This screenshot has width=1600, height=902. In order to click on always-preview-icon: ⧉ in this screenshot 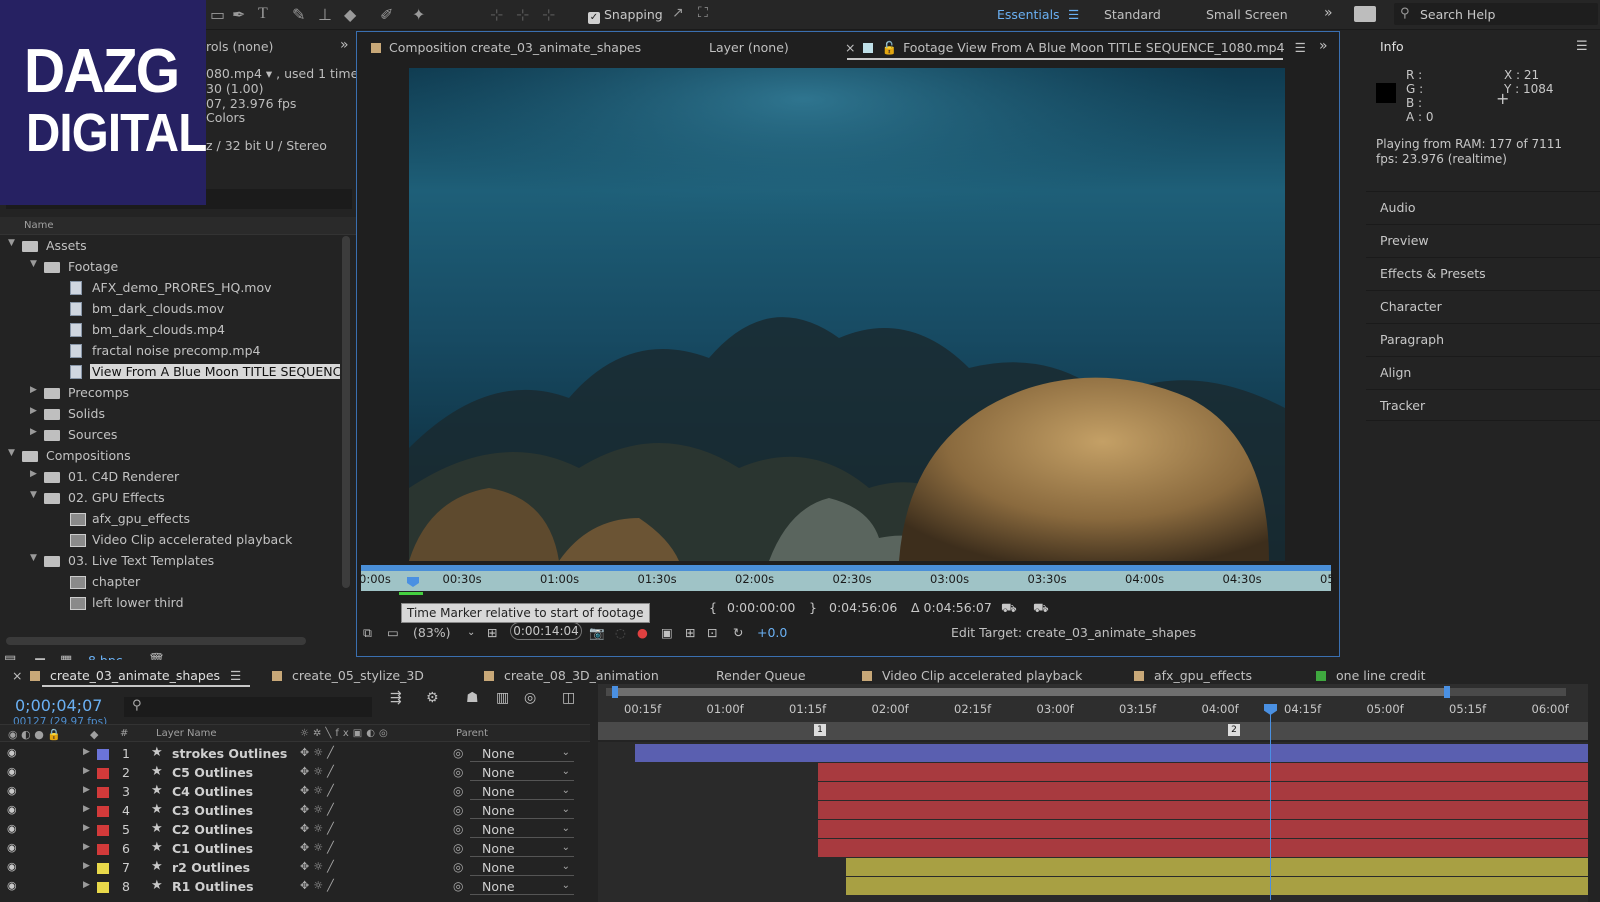, I will do `click(367, 633)`.